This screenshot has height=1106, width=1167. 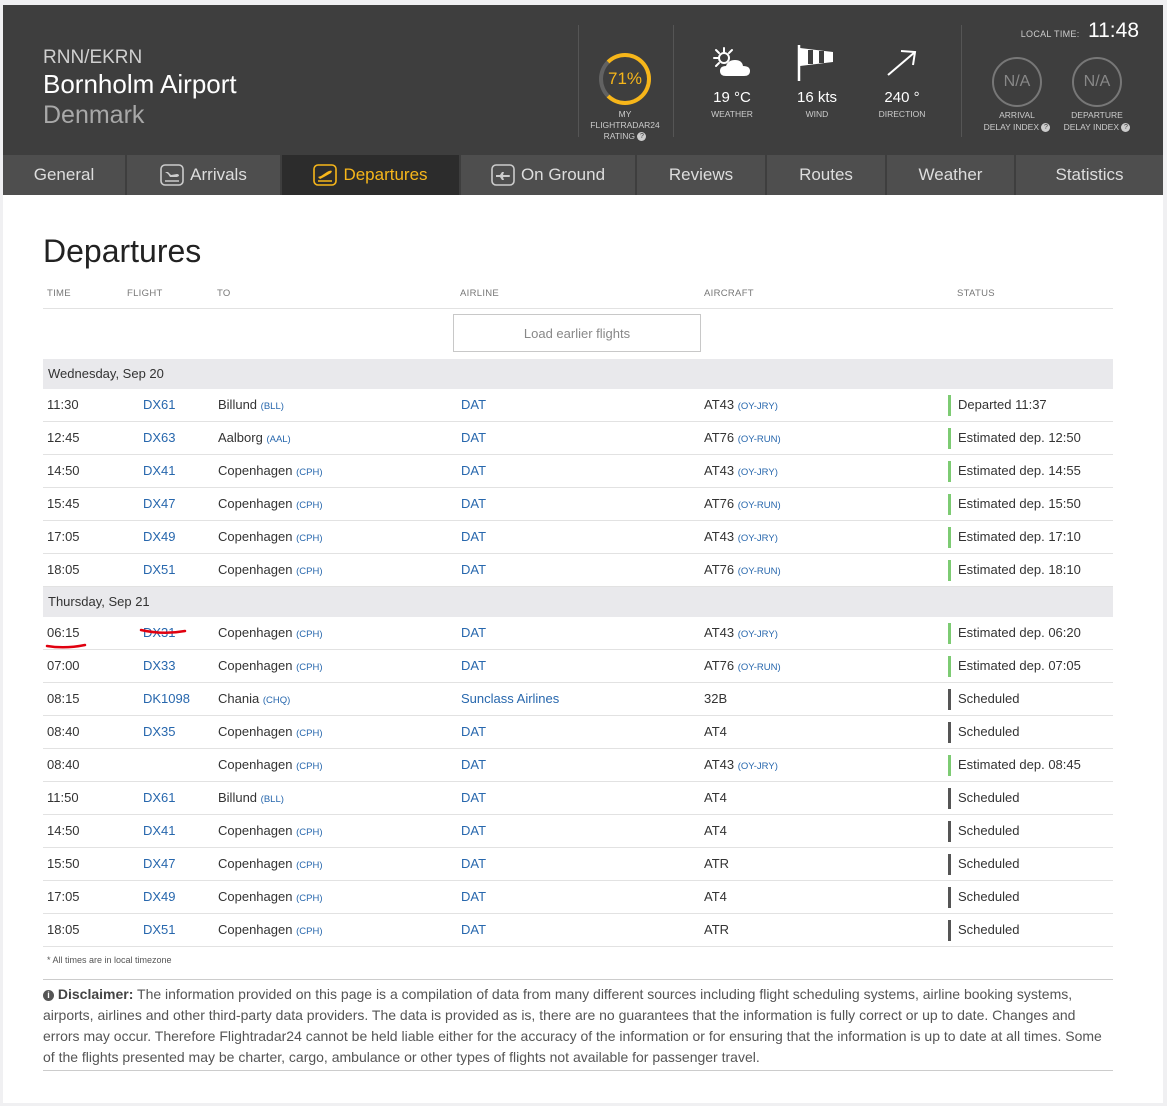 What do you see at coordinates (1017, 82) in the screenshot?
I see `arrival-delay-ring: N/A` at bounding box center [1017, 82].